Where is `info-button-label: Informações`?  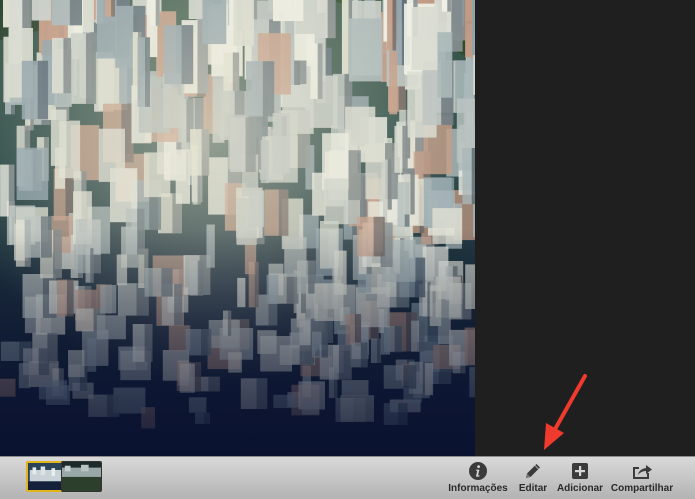
info-button-label: Informações is located at coordinates (478, 488).